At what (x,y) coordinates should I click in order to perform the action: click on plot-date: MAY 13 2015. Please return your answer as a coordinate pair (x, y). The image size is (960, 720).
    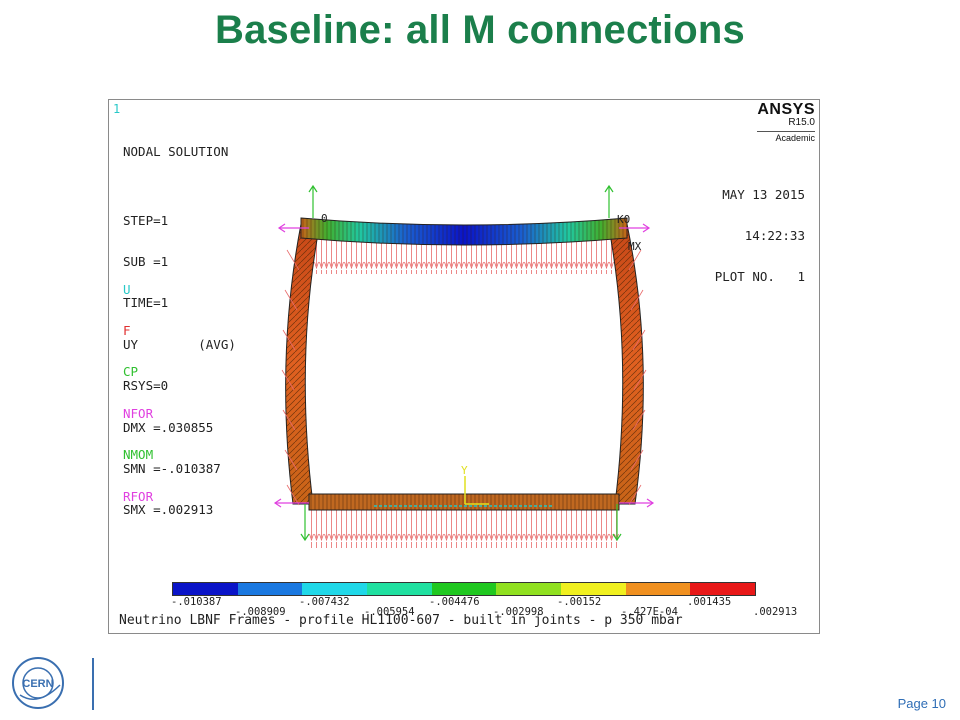
    Looking at the image, I should click on (763, 194).